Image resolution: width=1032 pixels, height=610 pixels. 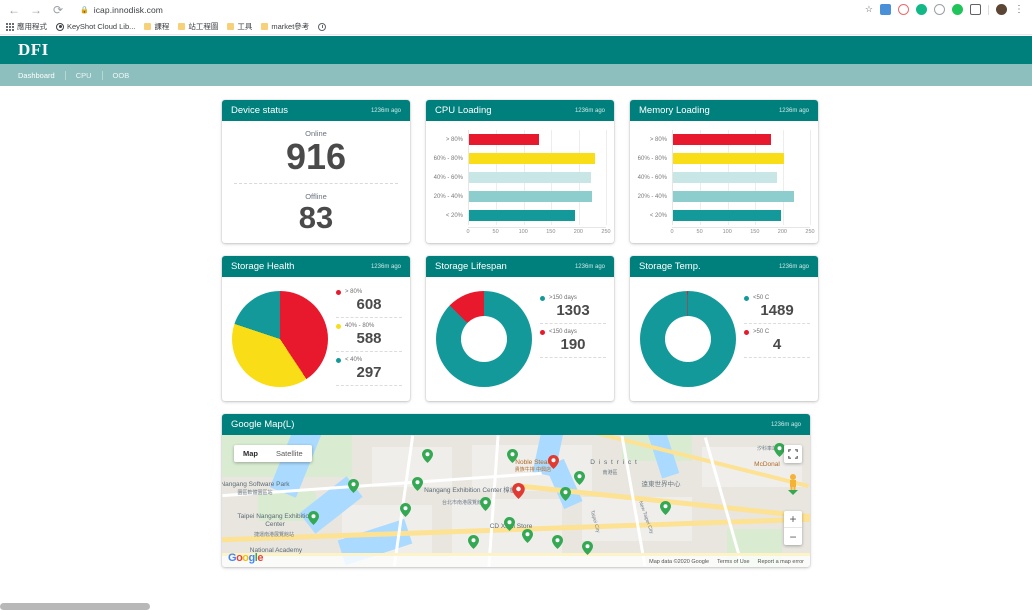 What do you see at coordinates (869, 9) in the screenshot?
I see `bookmark-star-icon: ☆` at bounding box center [869, 9].